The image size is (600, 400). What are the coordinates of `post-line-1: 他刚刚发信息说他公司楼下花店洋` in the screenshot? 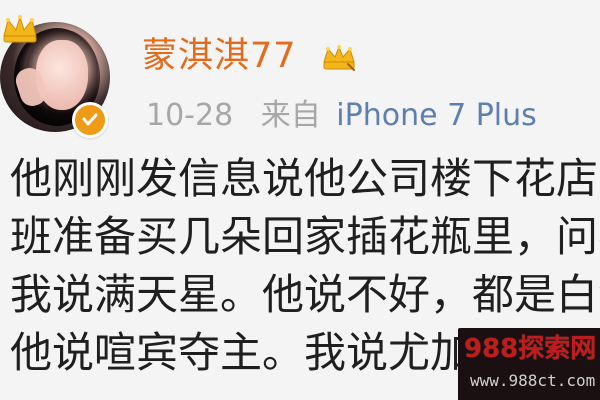 It's located at (305, 178).